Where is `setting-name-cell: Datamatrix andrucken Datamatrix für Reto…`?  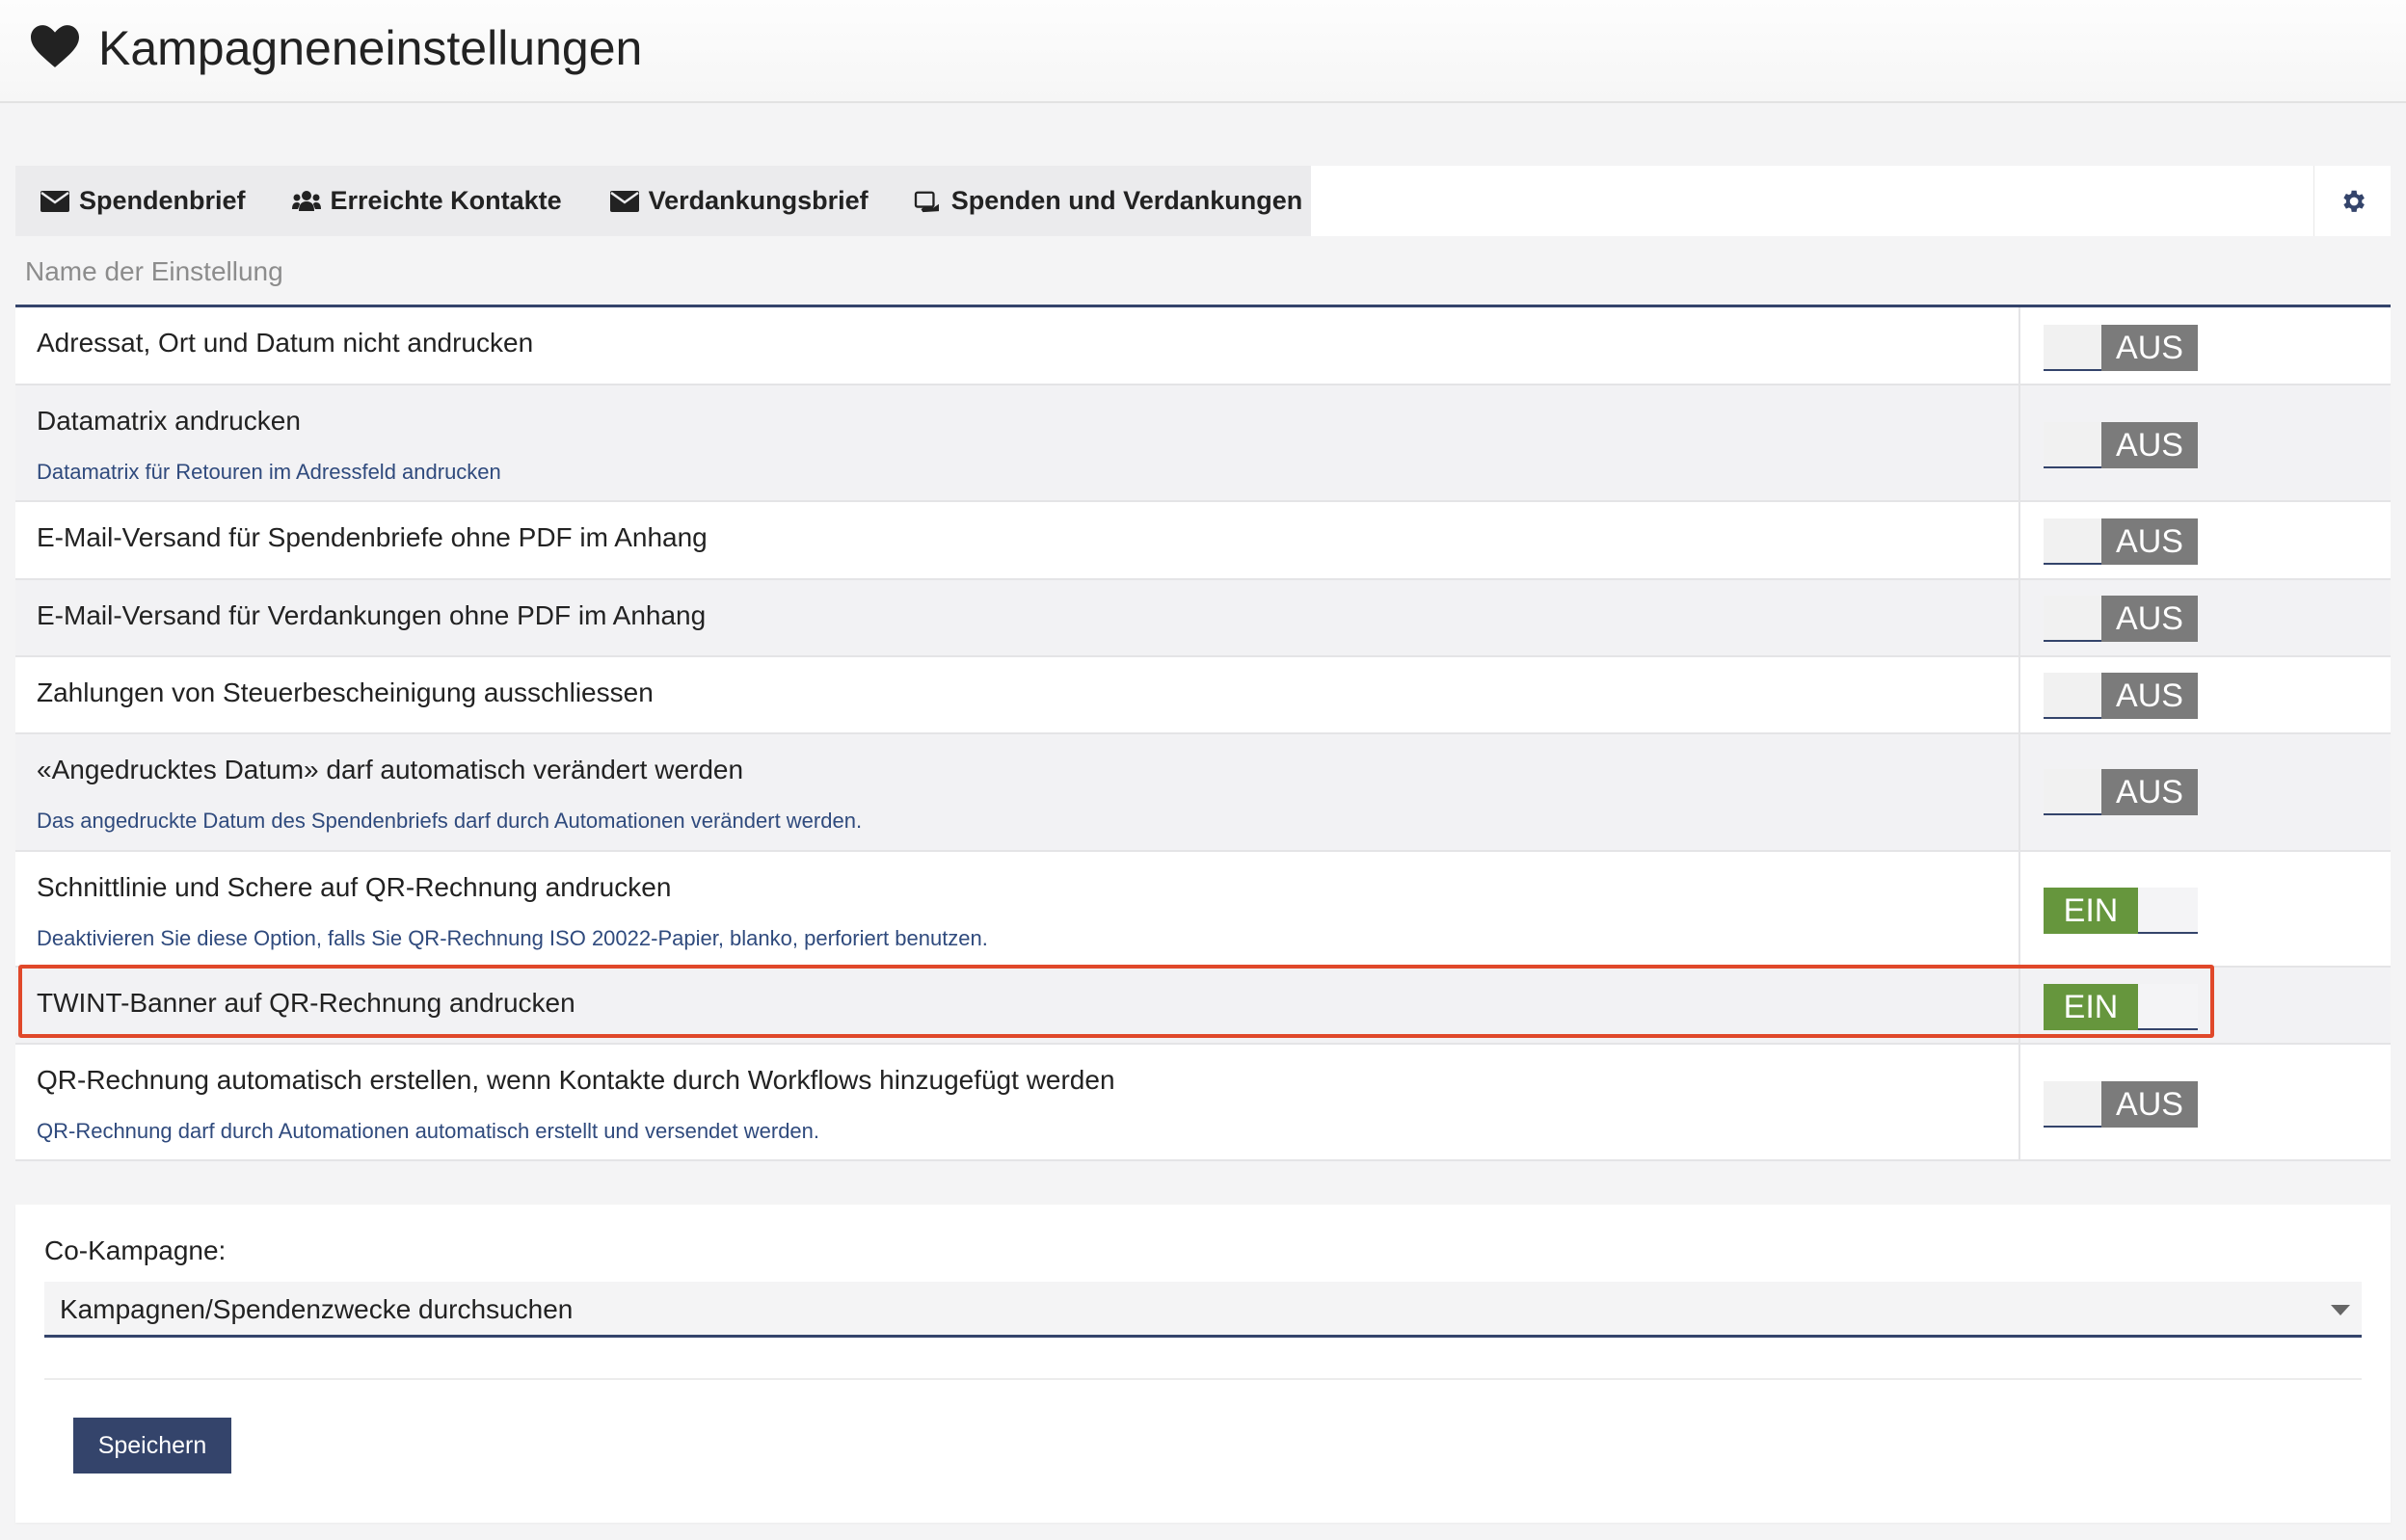
setting-name-cell: Datamatrix andrucken Datamatrix für Reto… is located at coordinates (1018, 442).